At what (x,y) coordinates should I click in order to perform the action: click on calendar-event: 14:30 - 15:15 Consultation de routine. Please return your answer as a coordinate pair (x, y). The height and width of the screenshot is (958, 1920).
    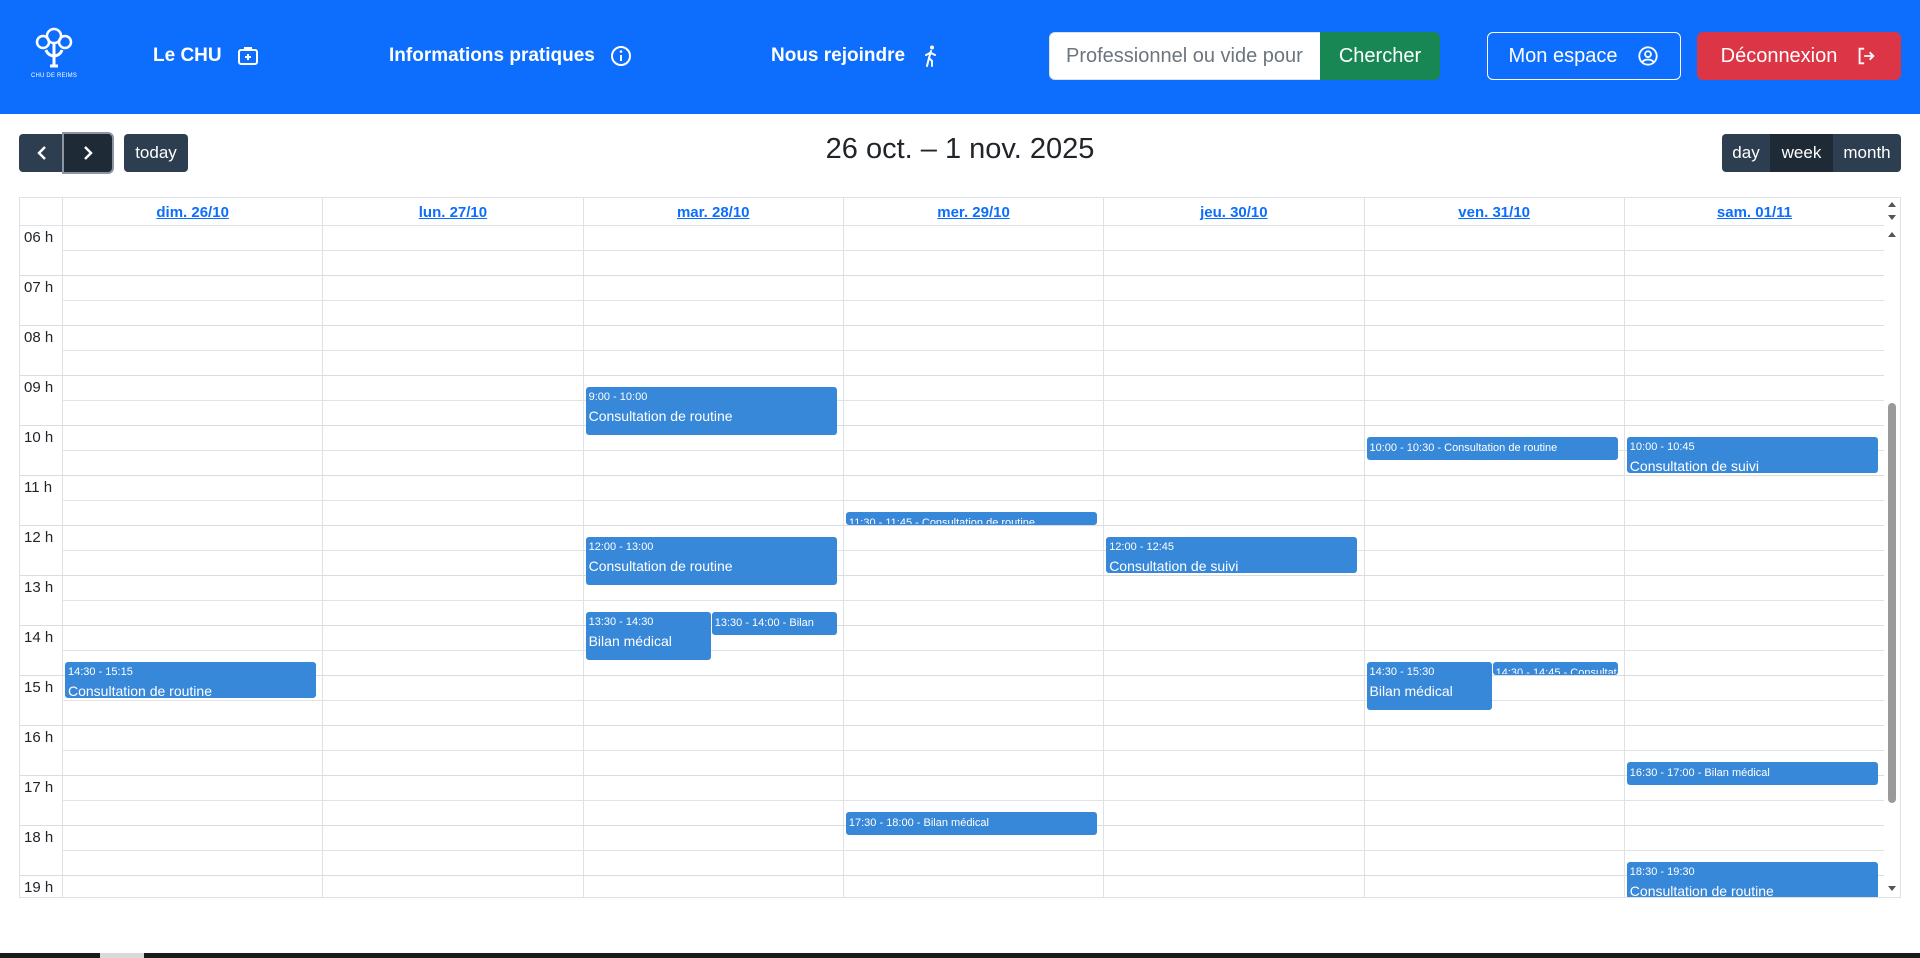
    Looking at the image, I should click on (191, 680).